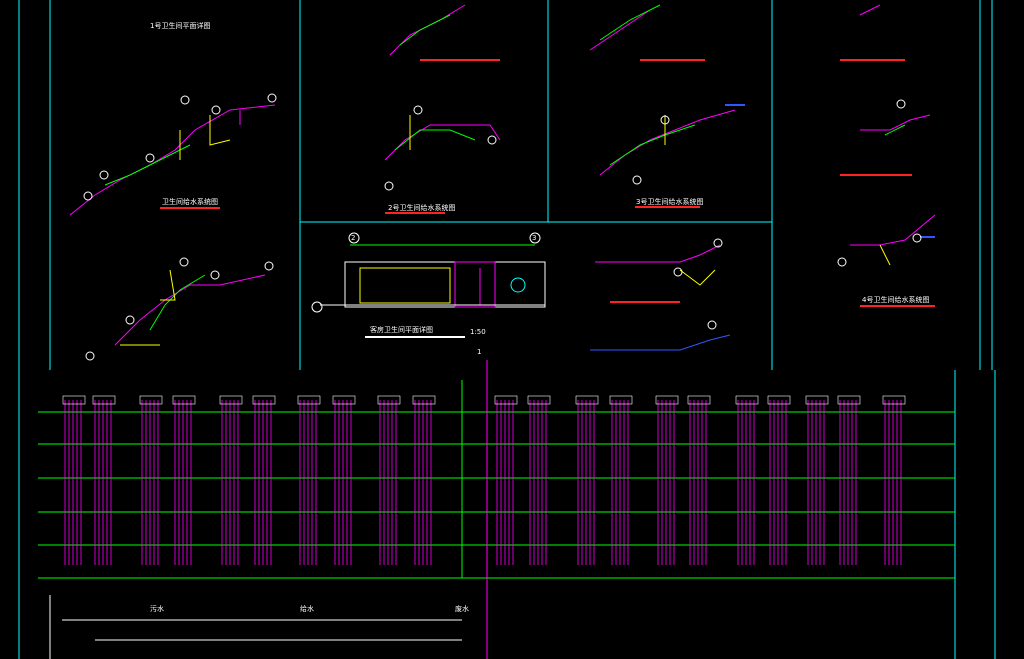  I want to click on view-3-isometric, so click(667, 106).